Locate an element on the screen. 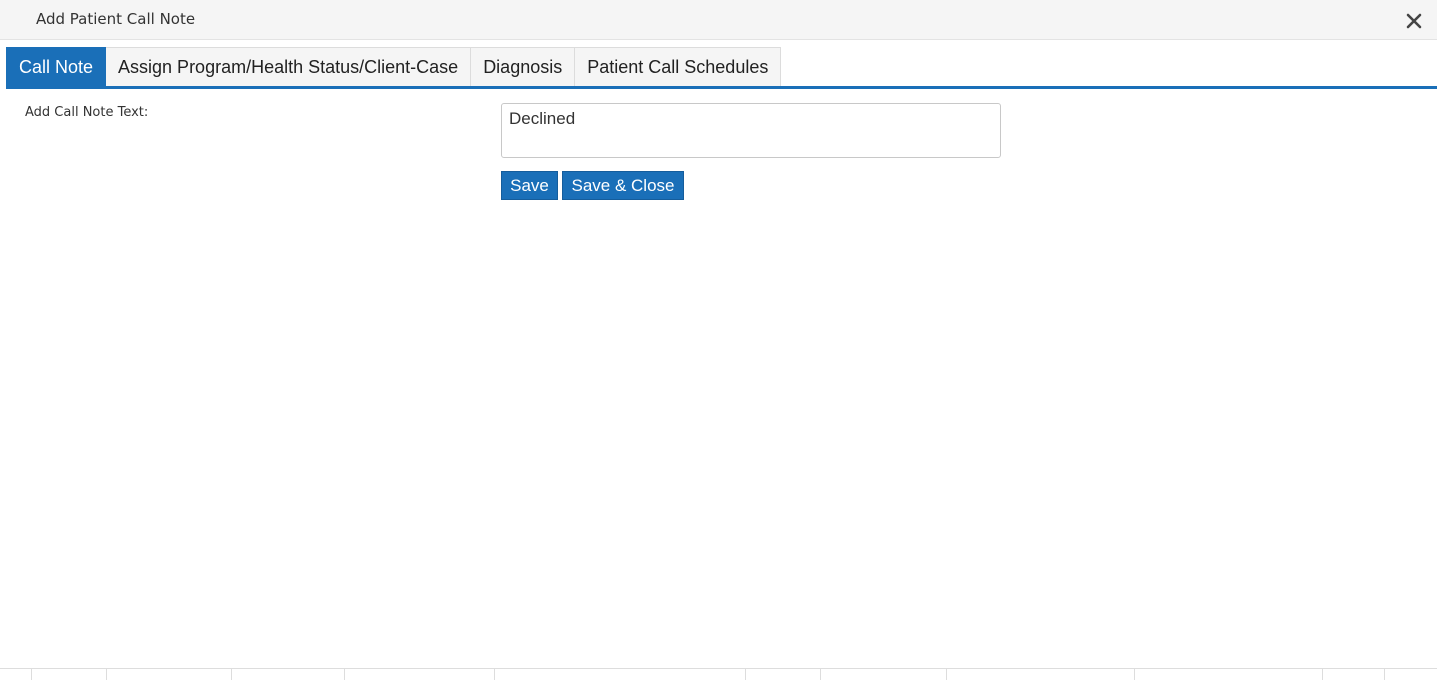  tab-diagnosis: Diagnosis is located at coordinates (523, 66).